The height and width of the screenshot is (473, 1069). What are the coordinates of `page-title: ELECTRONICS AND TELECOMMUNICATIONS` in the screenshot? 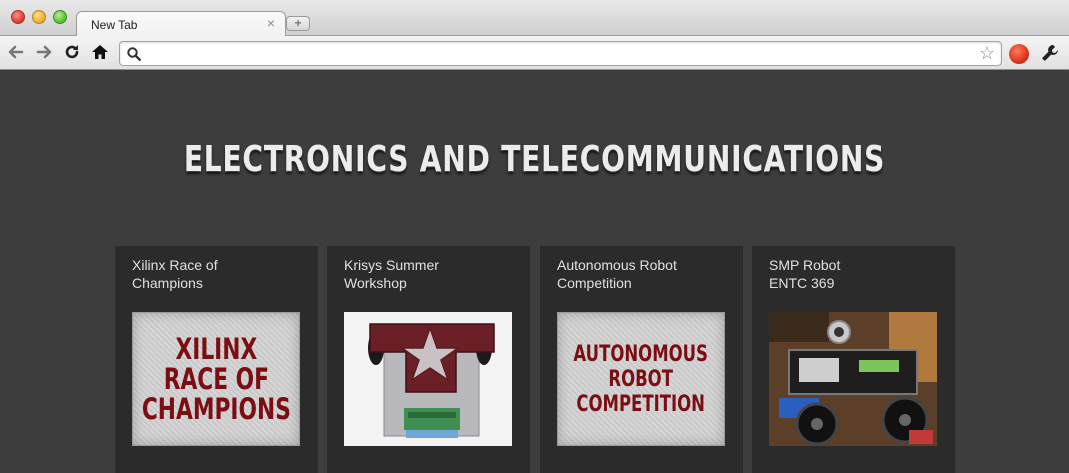 It's located at (534, 159).